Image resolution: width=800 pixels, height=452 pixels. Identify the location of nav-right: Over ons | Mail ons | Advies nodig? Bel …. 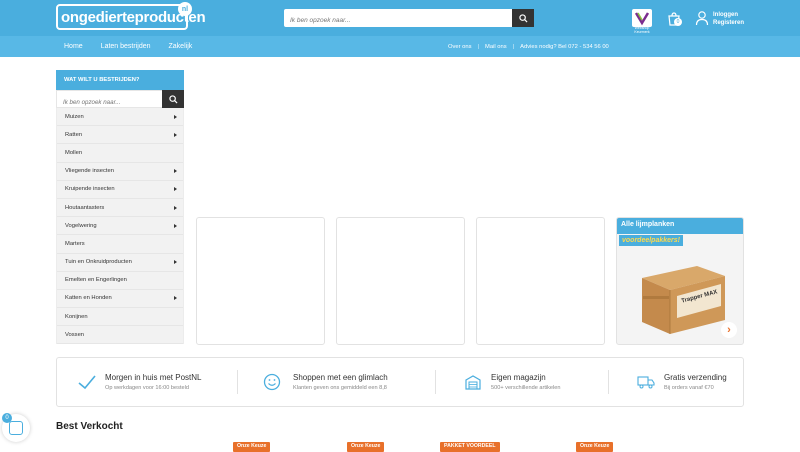
(528, 46).